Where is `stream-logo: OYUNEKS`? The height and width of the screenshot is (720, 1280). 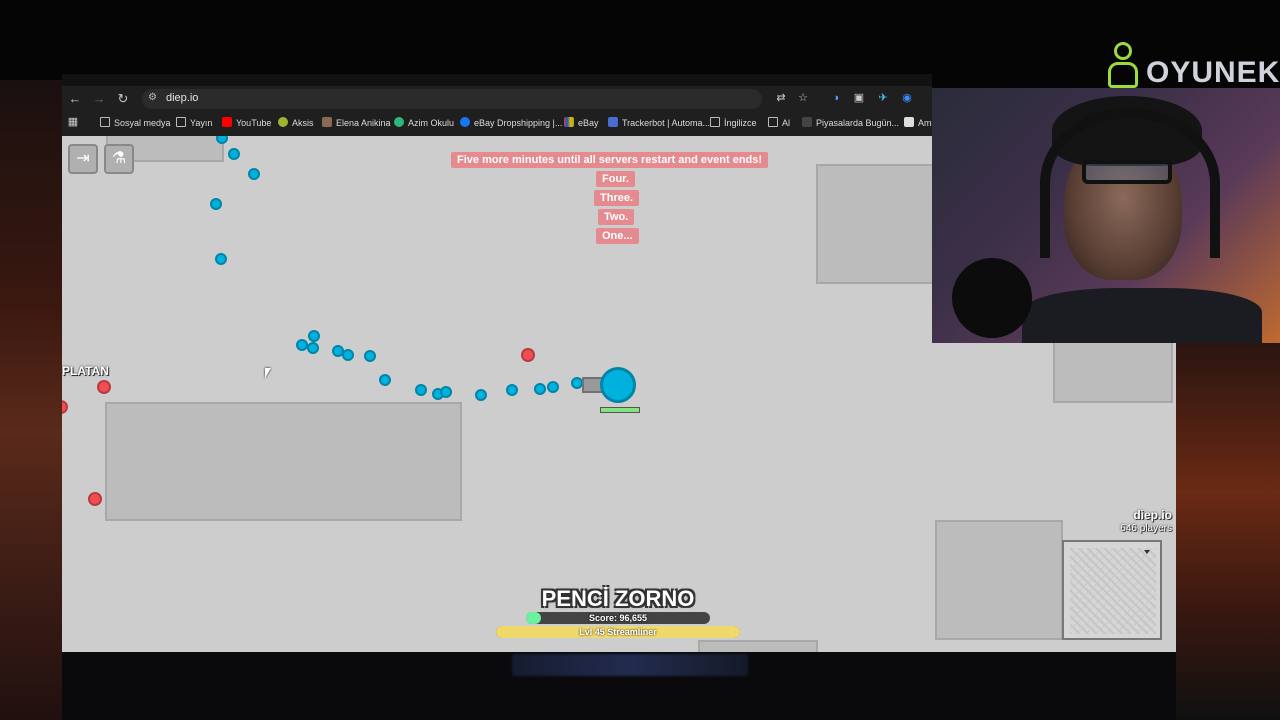 stream-logo: OYUNEKS is located at coordinates (1192, 66).